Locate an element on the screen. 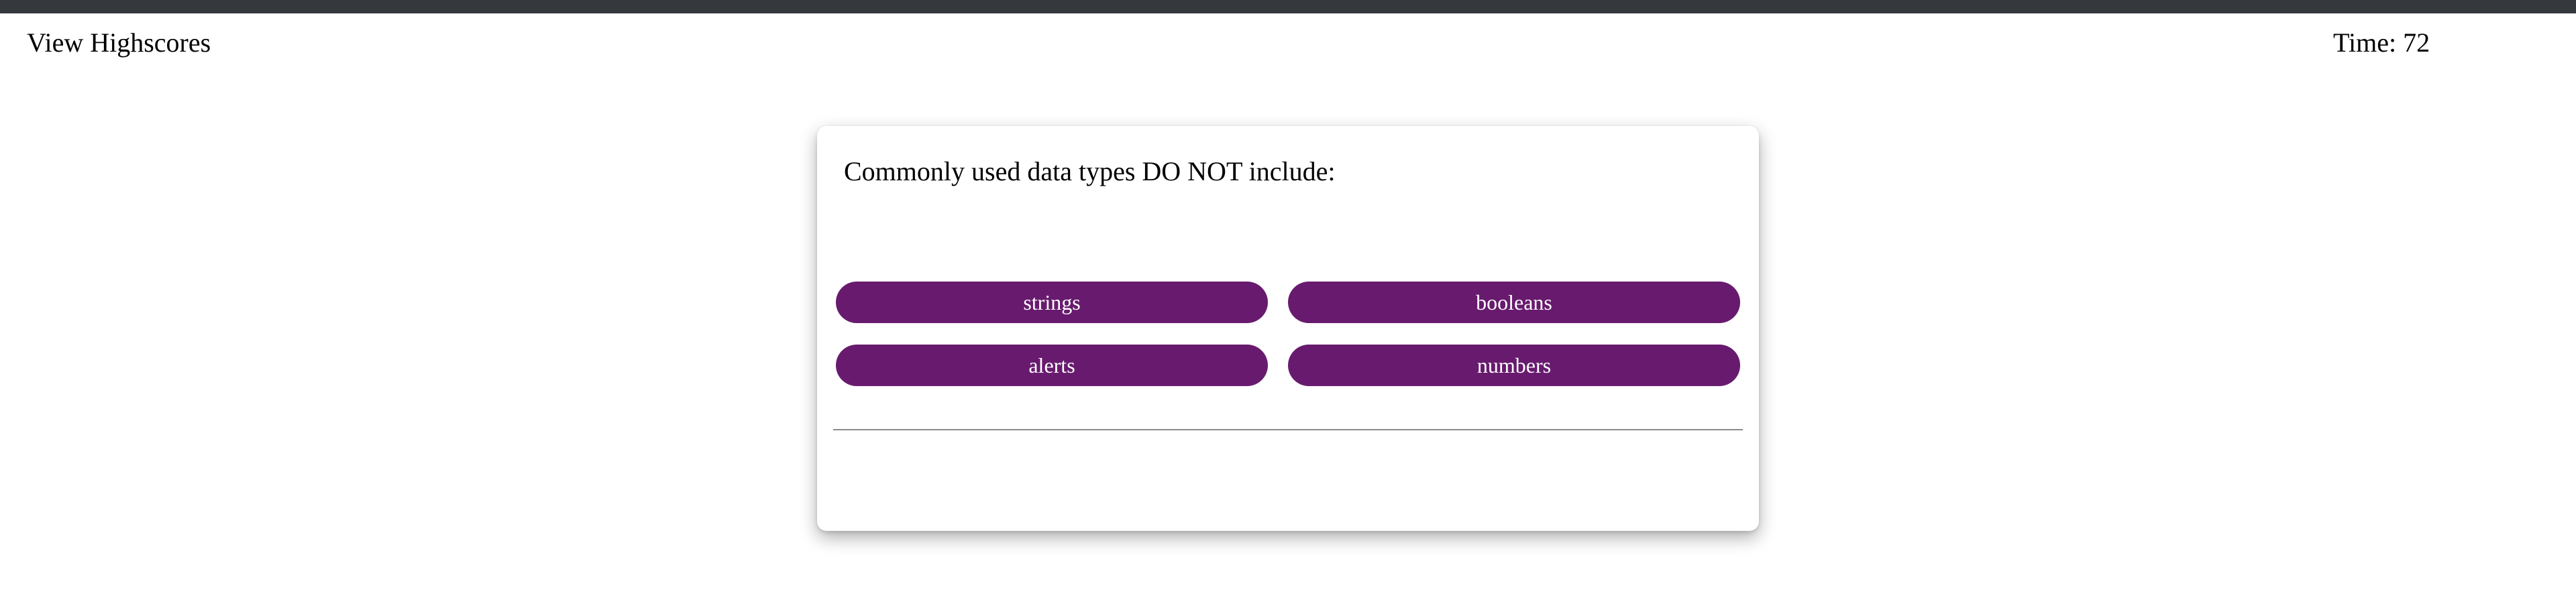 This screenshot has height=610, width=2576. choice-button-numbers: numbers is located at coordinates (1514, 365).